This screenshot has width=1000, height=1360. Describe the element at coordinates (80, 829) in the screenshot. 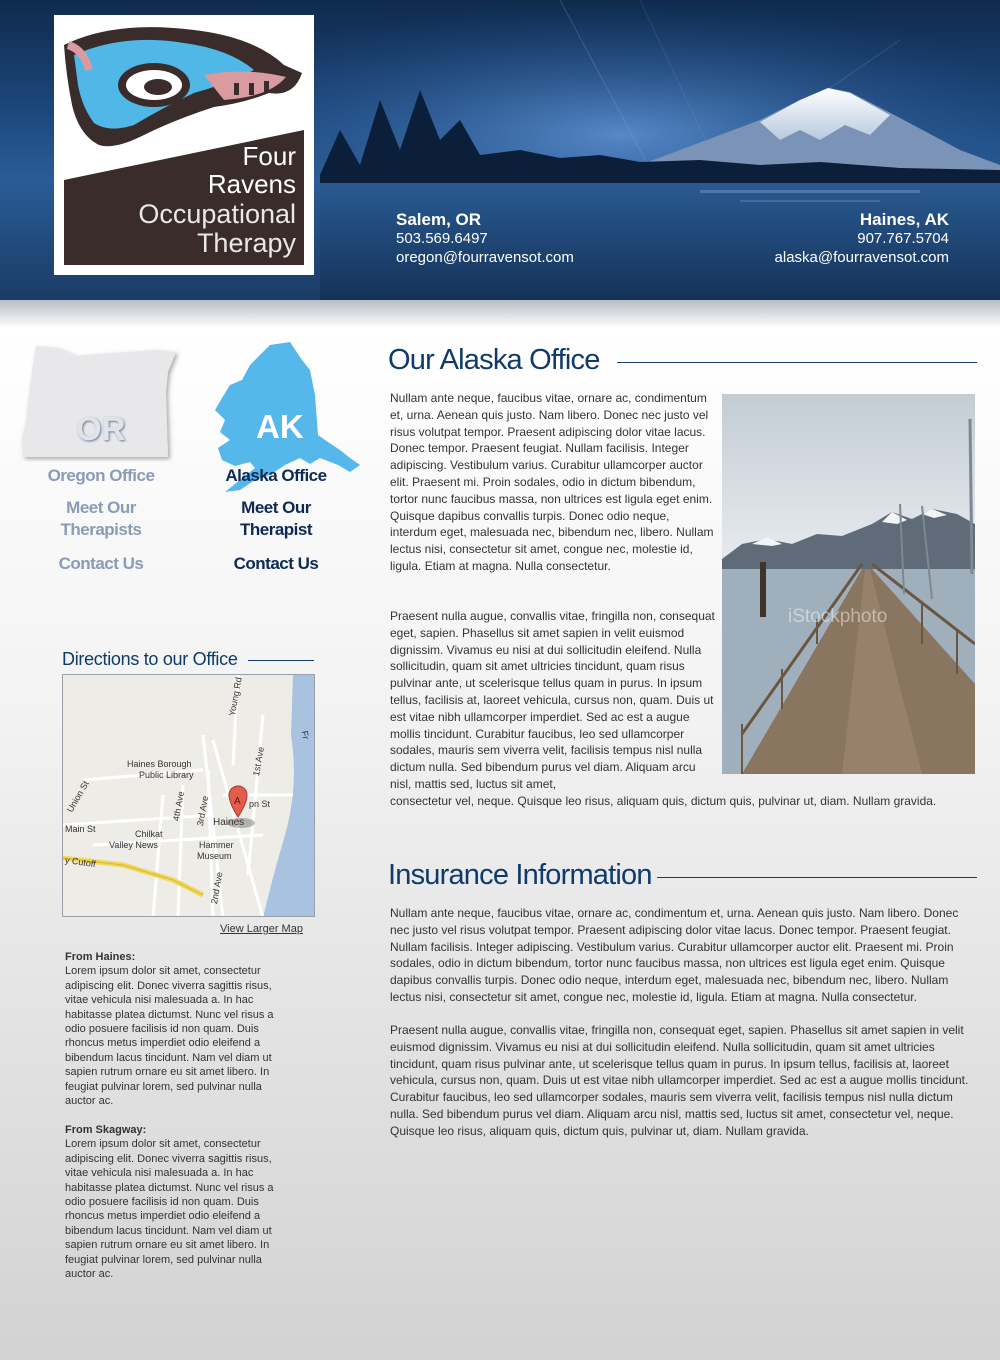

I see `map-label-main-st: Main St` at that location.